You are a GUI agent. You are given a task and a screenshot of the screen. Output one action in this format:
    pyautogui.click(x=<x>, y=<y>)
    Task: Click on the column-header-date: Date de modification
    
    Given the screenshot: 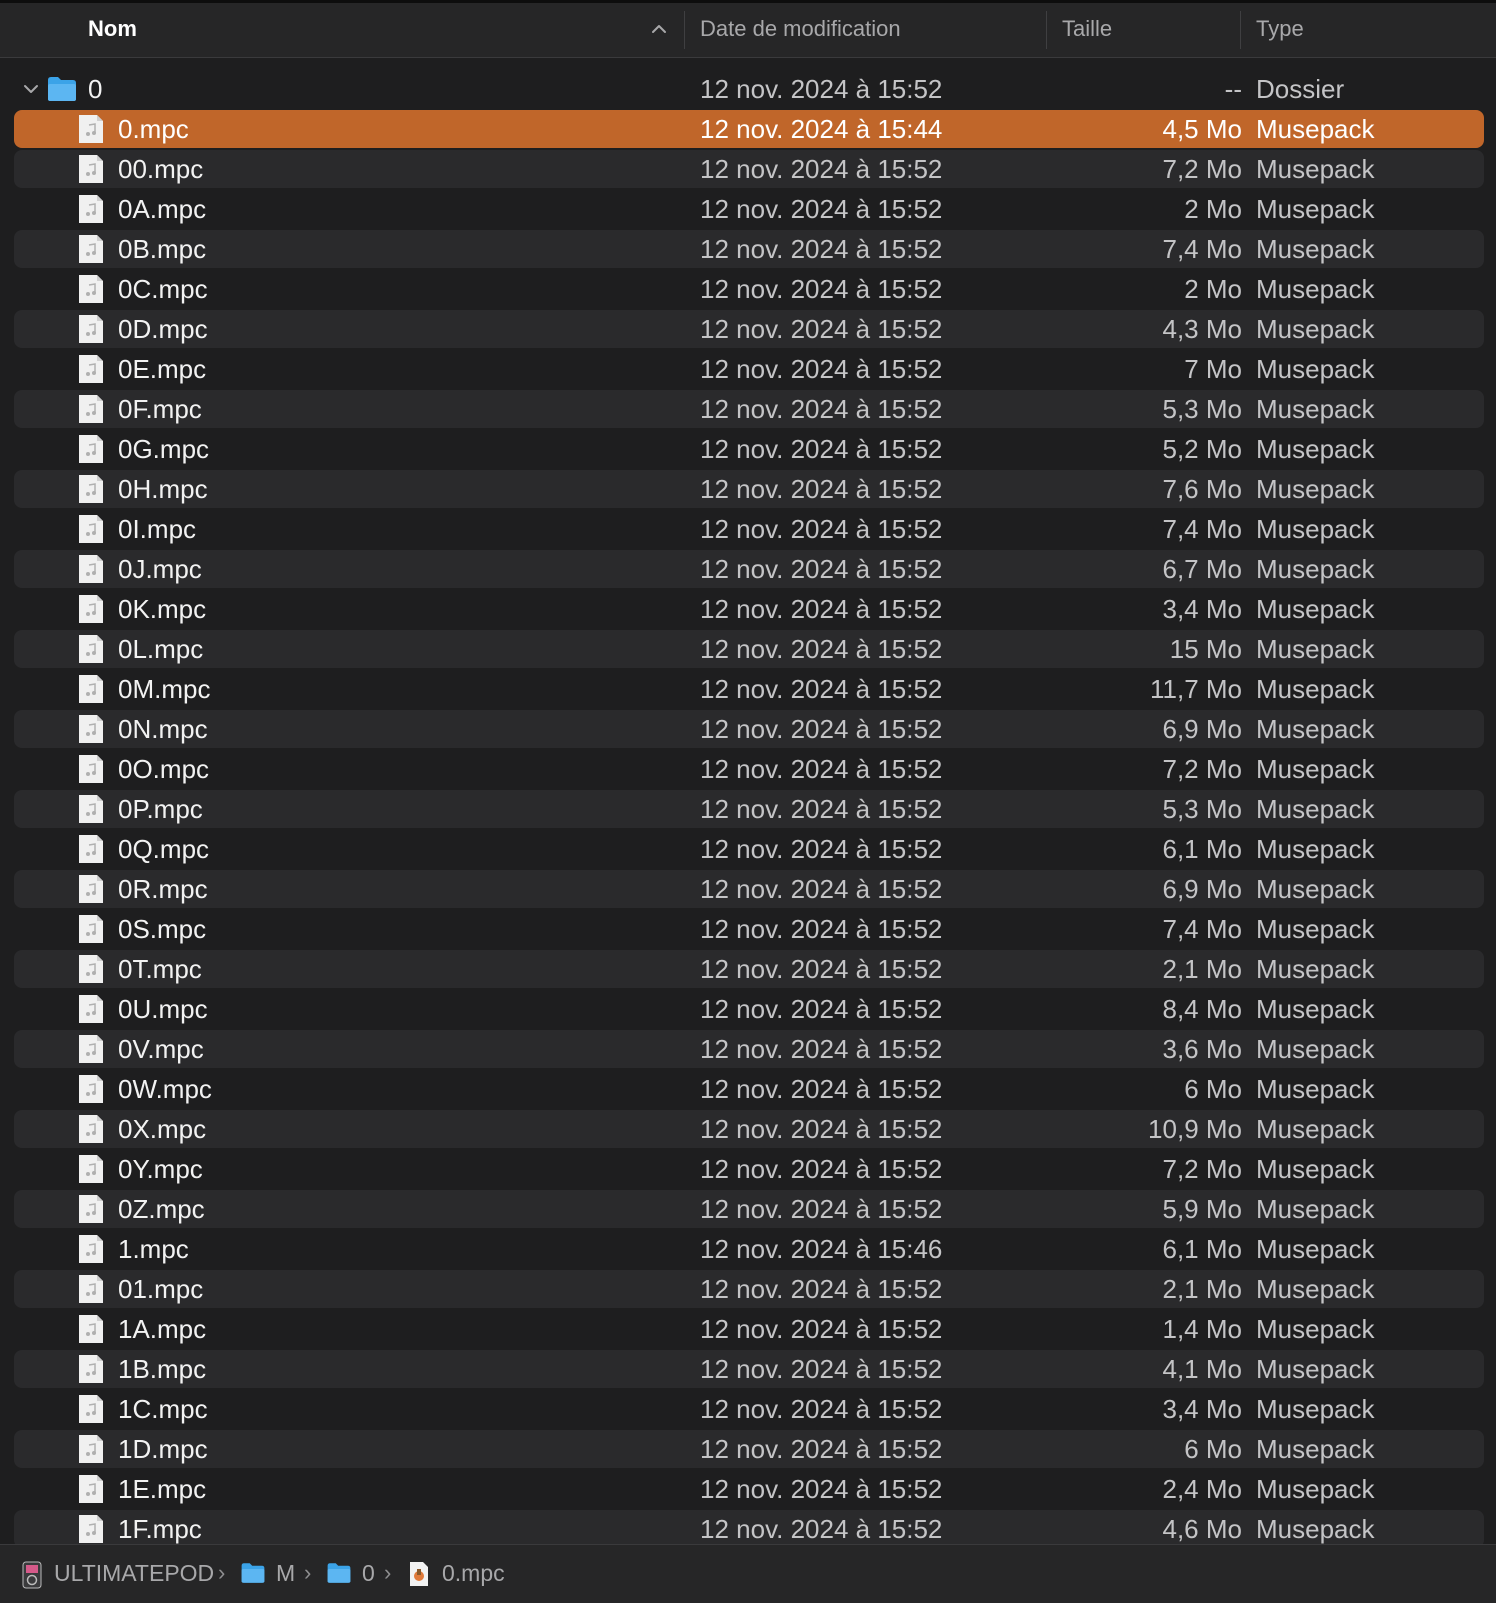 What is the action you would take?
    pyautogui.click(x=800, y=30)
    